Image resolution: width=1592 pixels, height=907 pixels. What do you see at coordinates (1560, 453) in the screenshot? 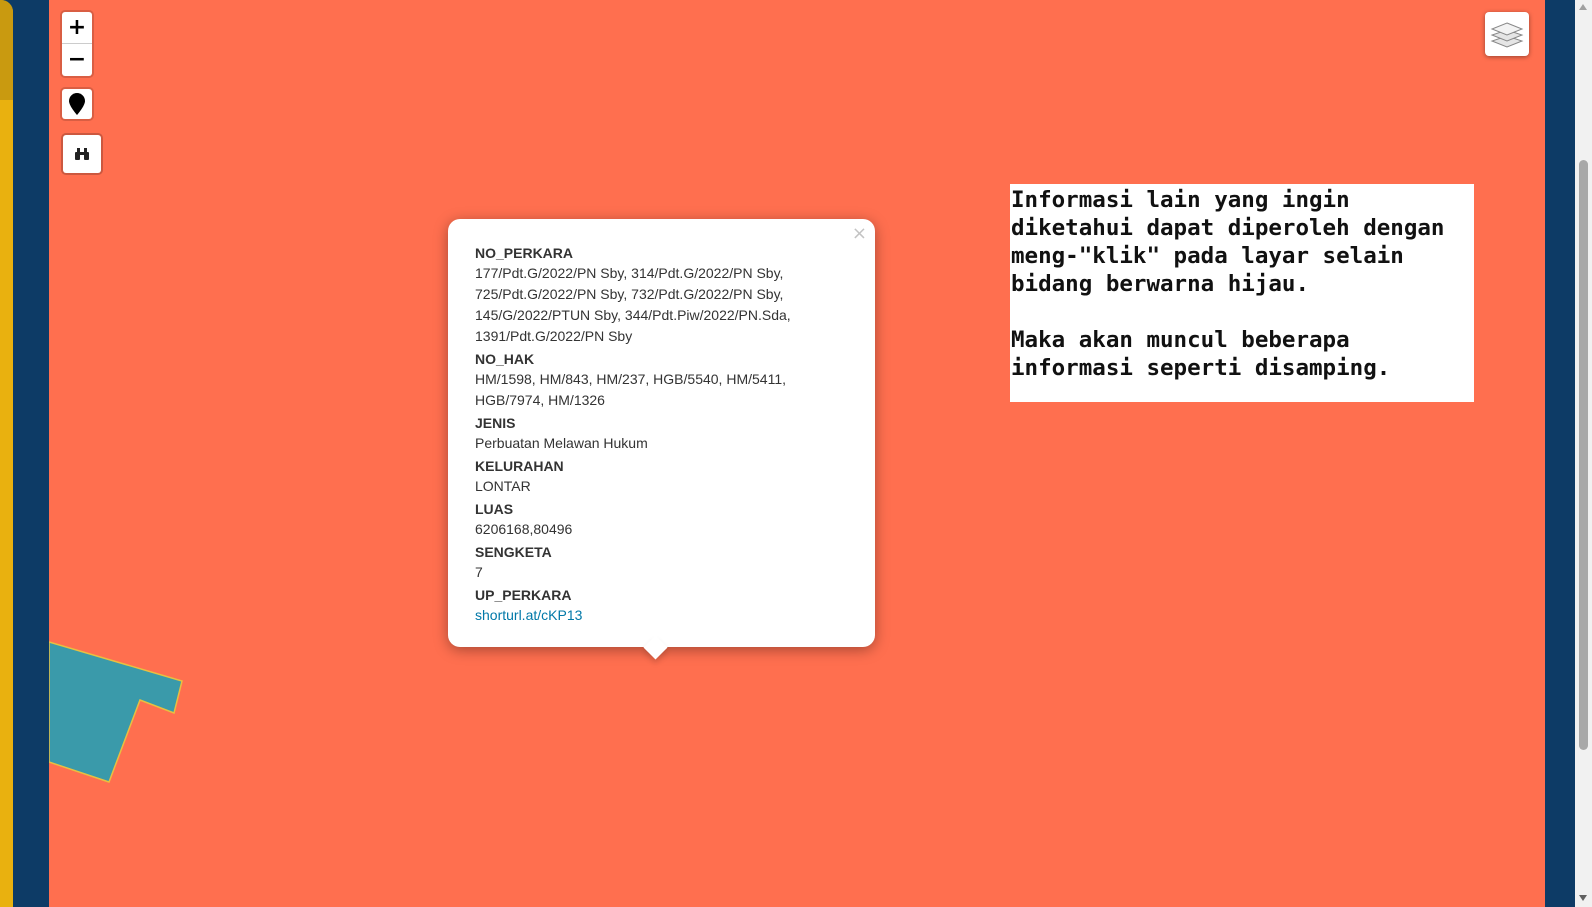
I see `right-sidebar-strip` at bounding box center [1560, 453].